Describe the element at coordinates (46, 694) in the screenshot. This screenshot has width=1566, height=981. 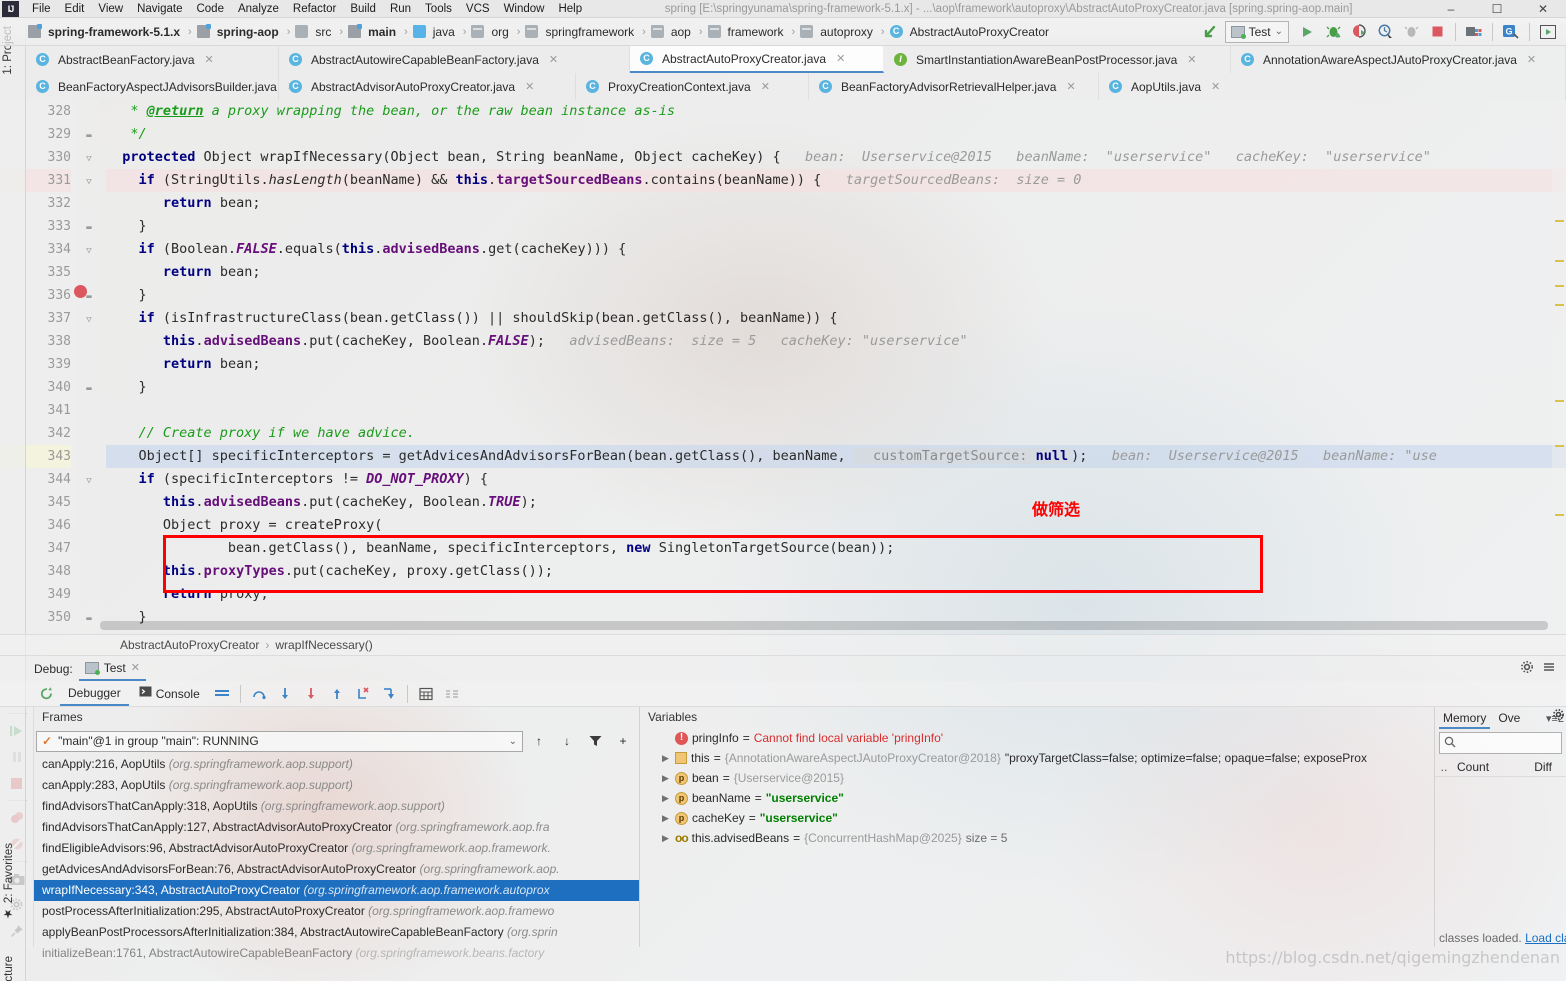
I see `rerun-icon` at that location.